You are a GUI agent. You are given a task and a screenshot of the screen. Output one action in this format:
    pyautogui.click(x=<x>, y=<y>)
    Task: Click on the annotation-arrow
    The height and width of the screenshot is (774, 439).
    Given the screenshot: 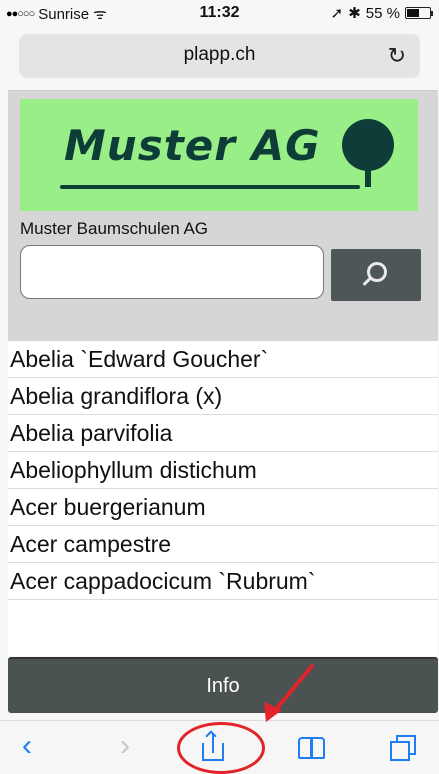 What is the action you would take?
    pyautogui.click(x=289, y=693)
    